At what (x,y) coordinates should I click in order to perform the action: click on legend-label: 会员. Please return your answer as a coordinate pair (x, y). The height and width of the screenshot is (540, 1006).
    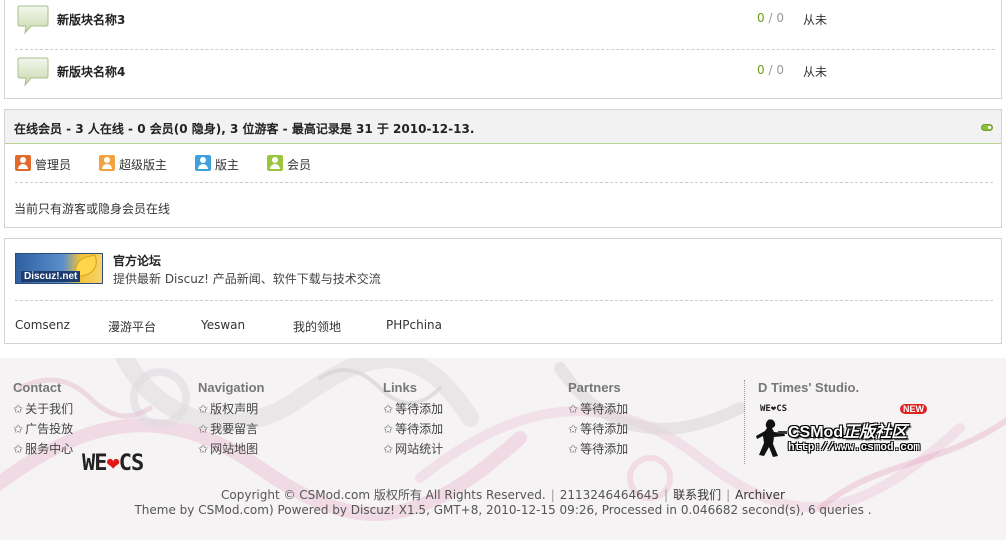
    Looking at the image, I should click on (299, 165).